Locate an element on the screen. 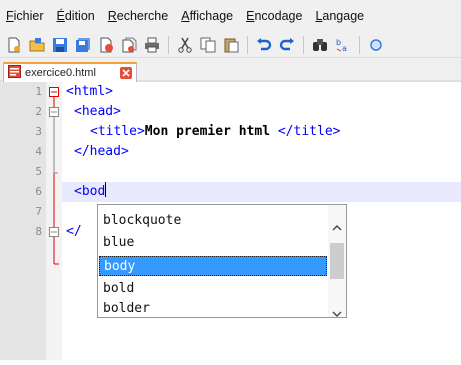  find-icon is located at coordinates (320, 45).